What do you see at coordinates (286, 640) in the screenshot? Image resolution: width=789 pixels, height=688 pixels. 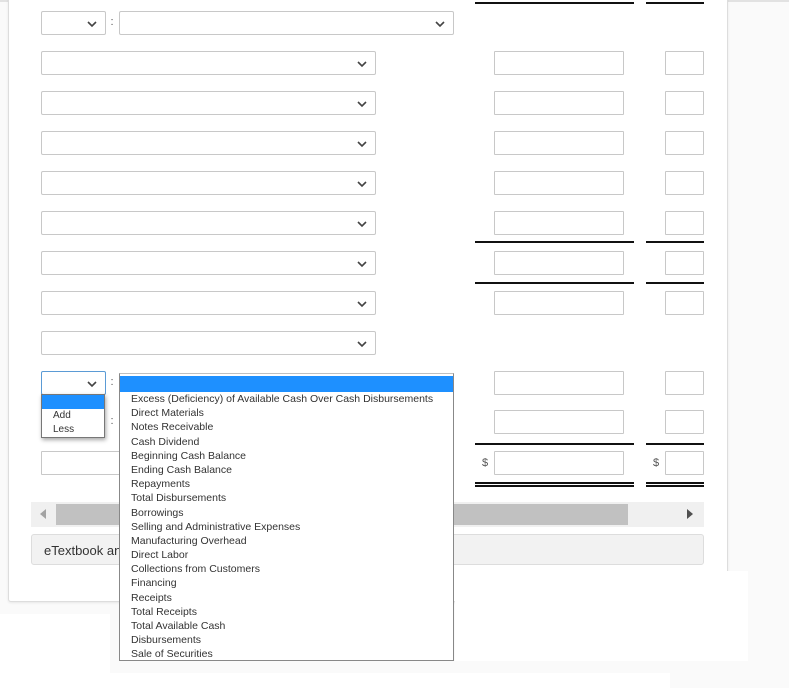 I see `label-option: Disbursements` at bounding box center [286, 640].